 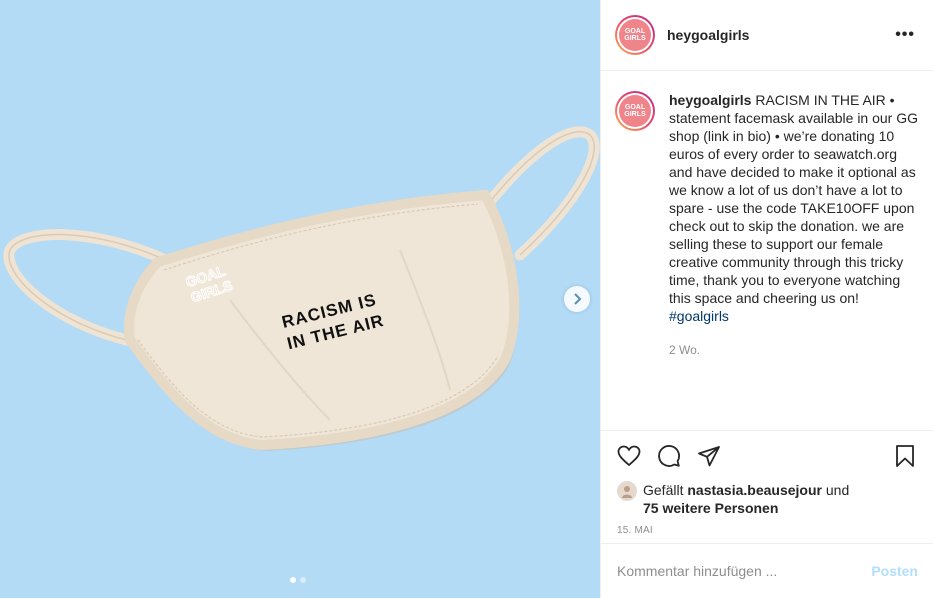 I want to click on post-comment-button: Posten, so click(x=894, y=571).